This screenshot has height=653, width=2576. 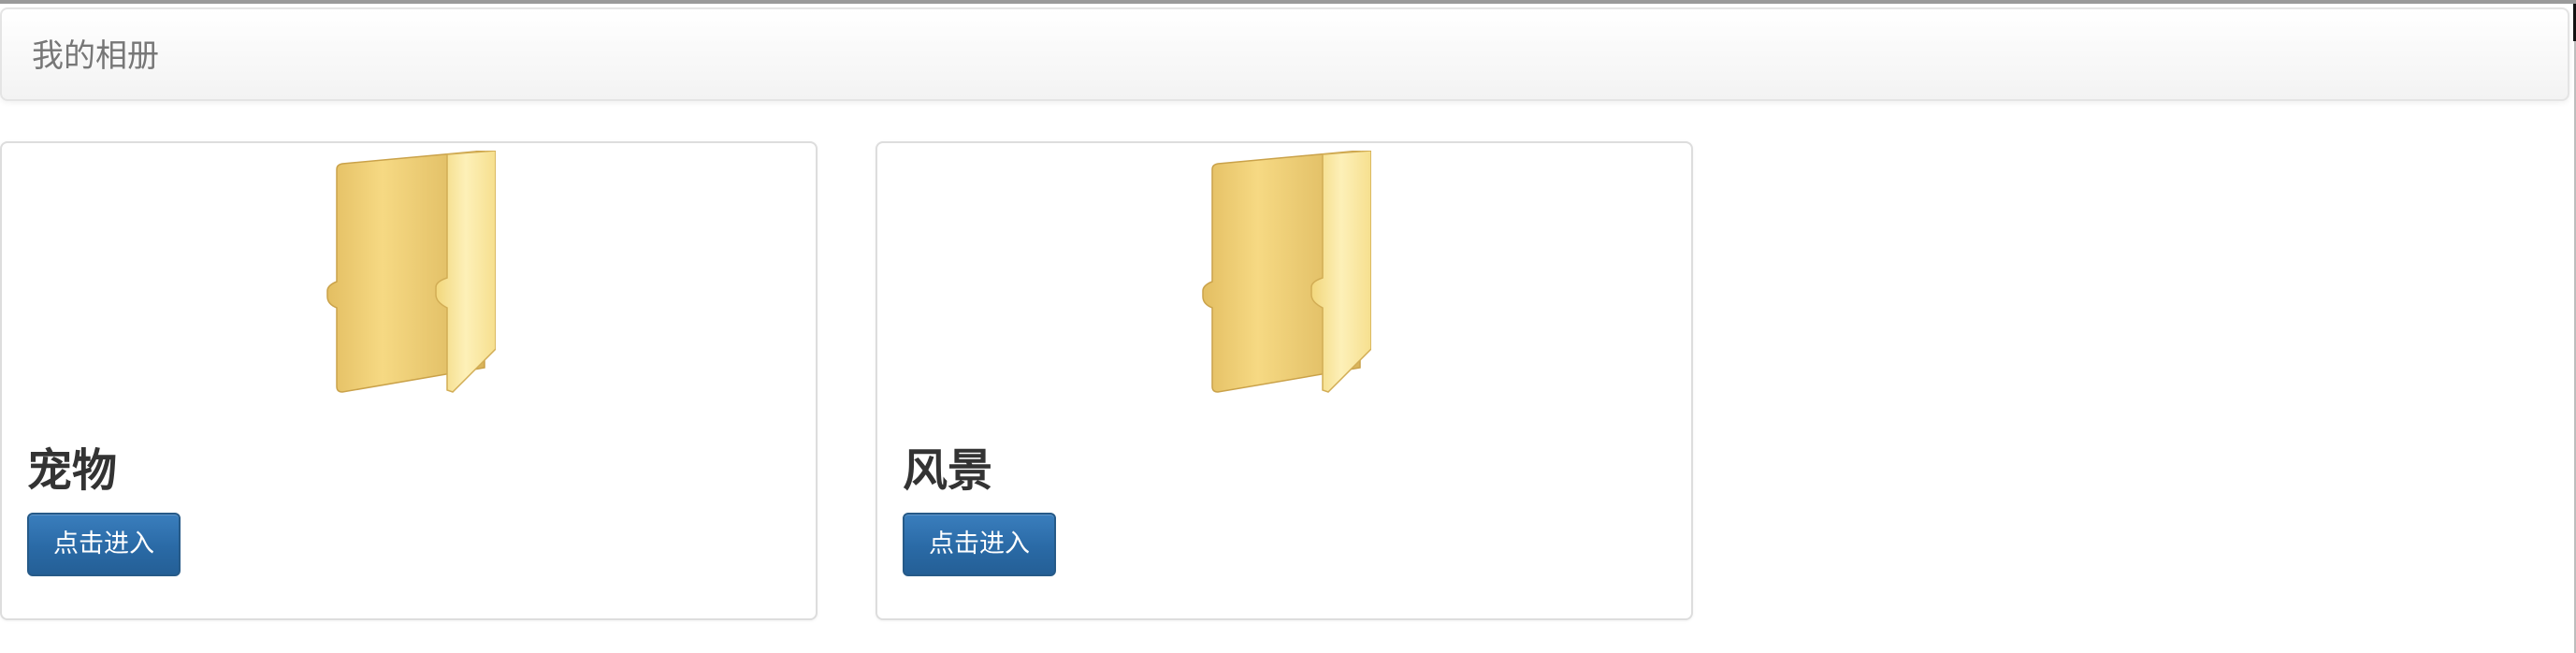 I want to click on navbar-brand: 我的相册, so click(x=95, y=56).